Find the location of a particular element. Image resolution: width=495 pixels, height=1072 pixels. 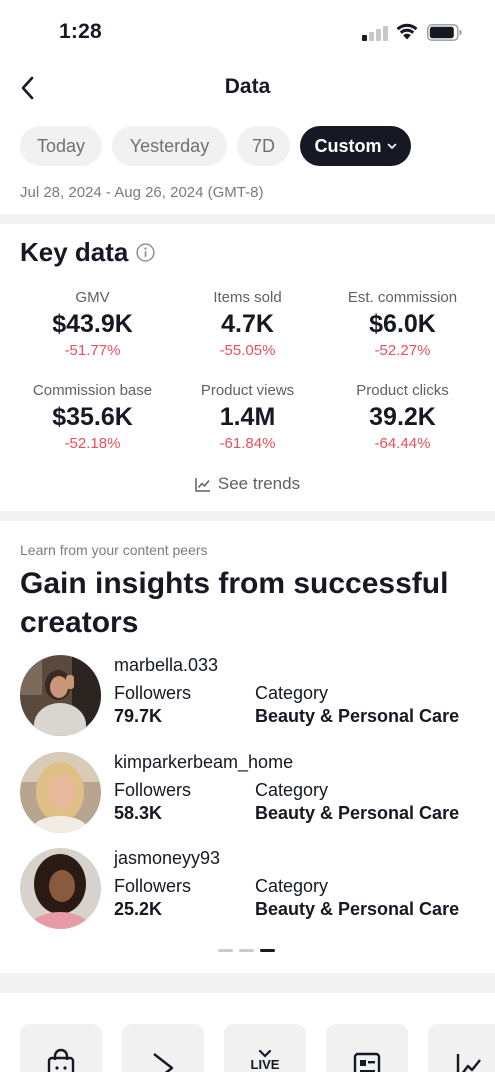

tool-video is located at coordinates (163, 1048).